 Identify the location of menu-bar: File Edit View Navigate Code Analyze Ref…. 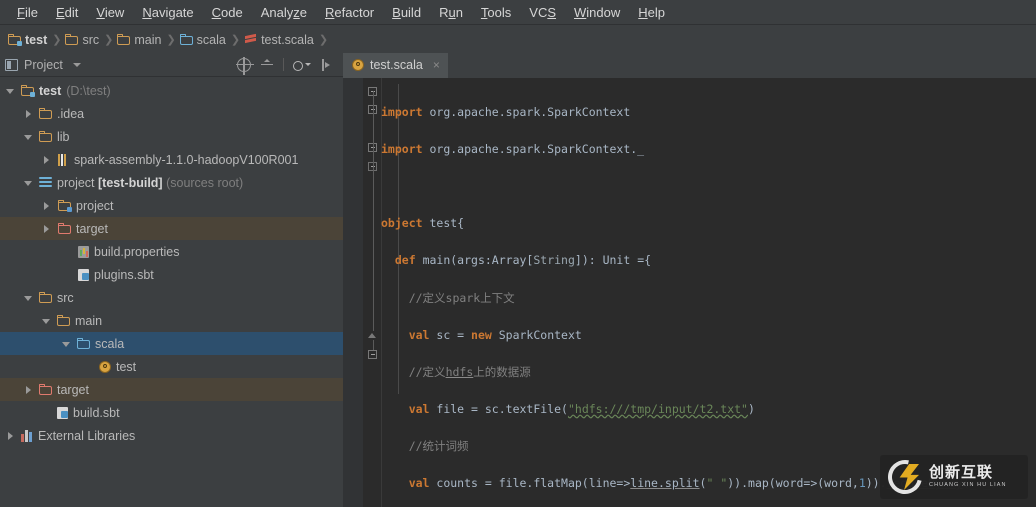
(518, 12).